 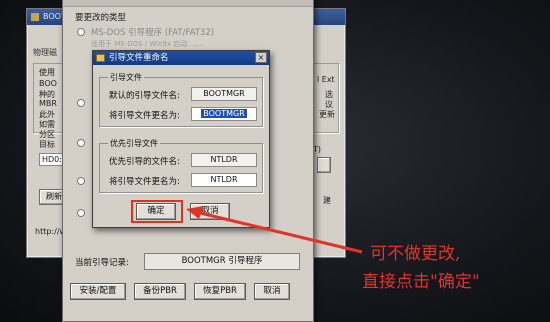 I want to click on annotation-line-1: 可不做更改,, so click(x=415, y=254).